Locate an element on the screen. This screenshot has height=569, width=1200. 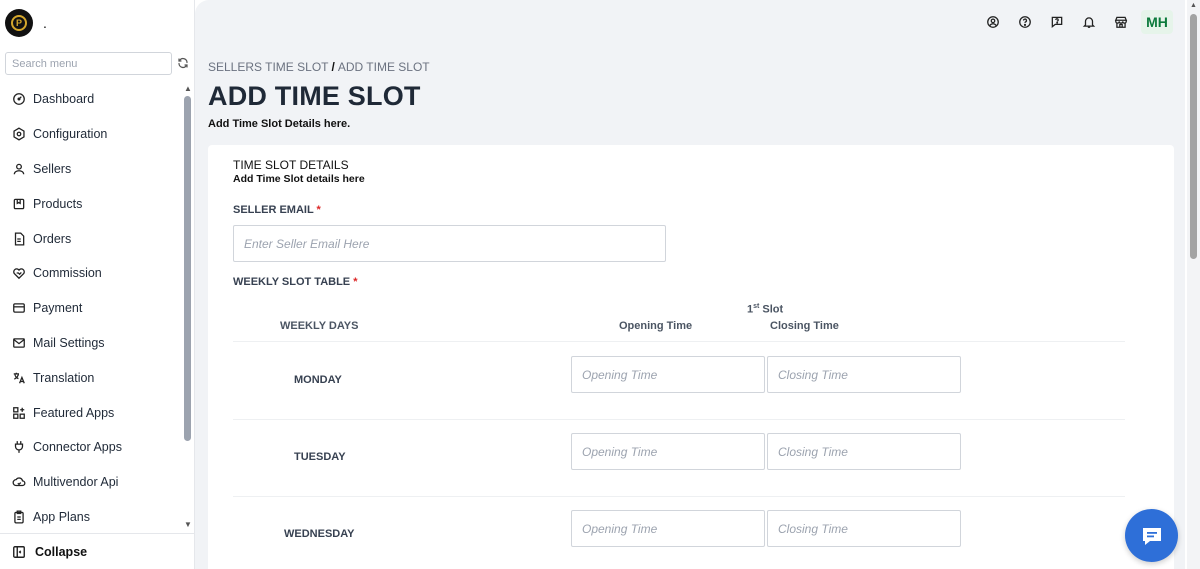
sidebar-item-dashboard: Dashboard is located at coordinates (90, 99).